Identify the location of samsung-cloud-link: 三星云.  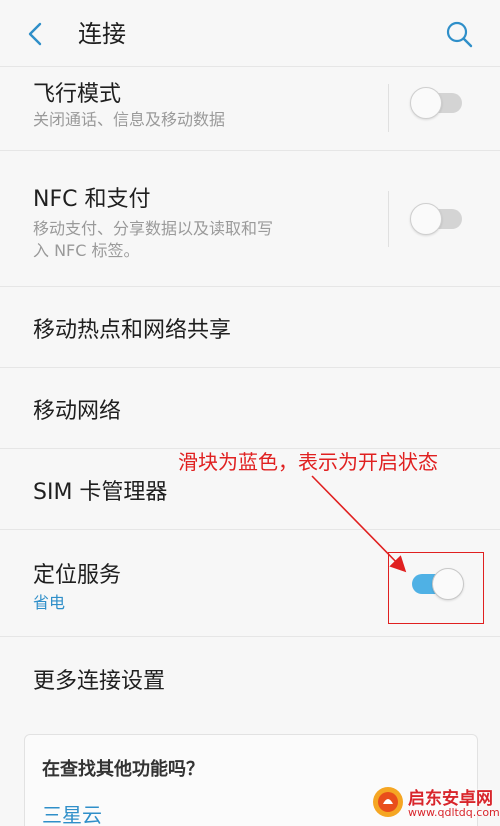
(72, 812).